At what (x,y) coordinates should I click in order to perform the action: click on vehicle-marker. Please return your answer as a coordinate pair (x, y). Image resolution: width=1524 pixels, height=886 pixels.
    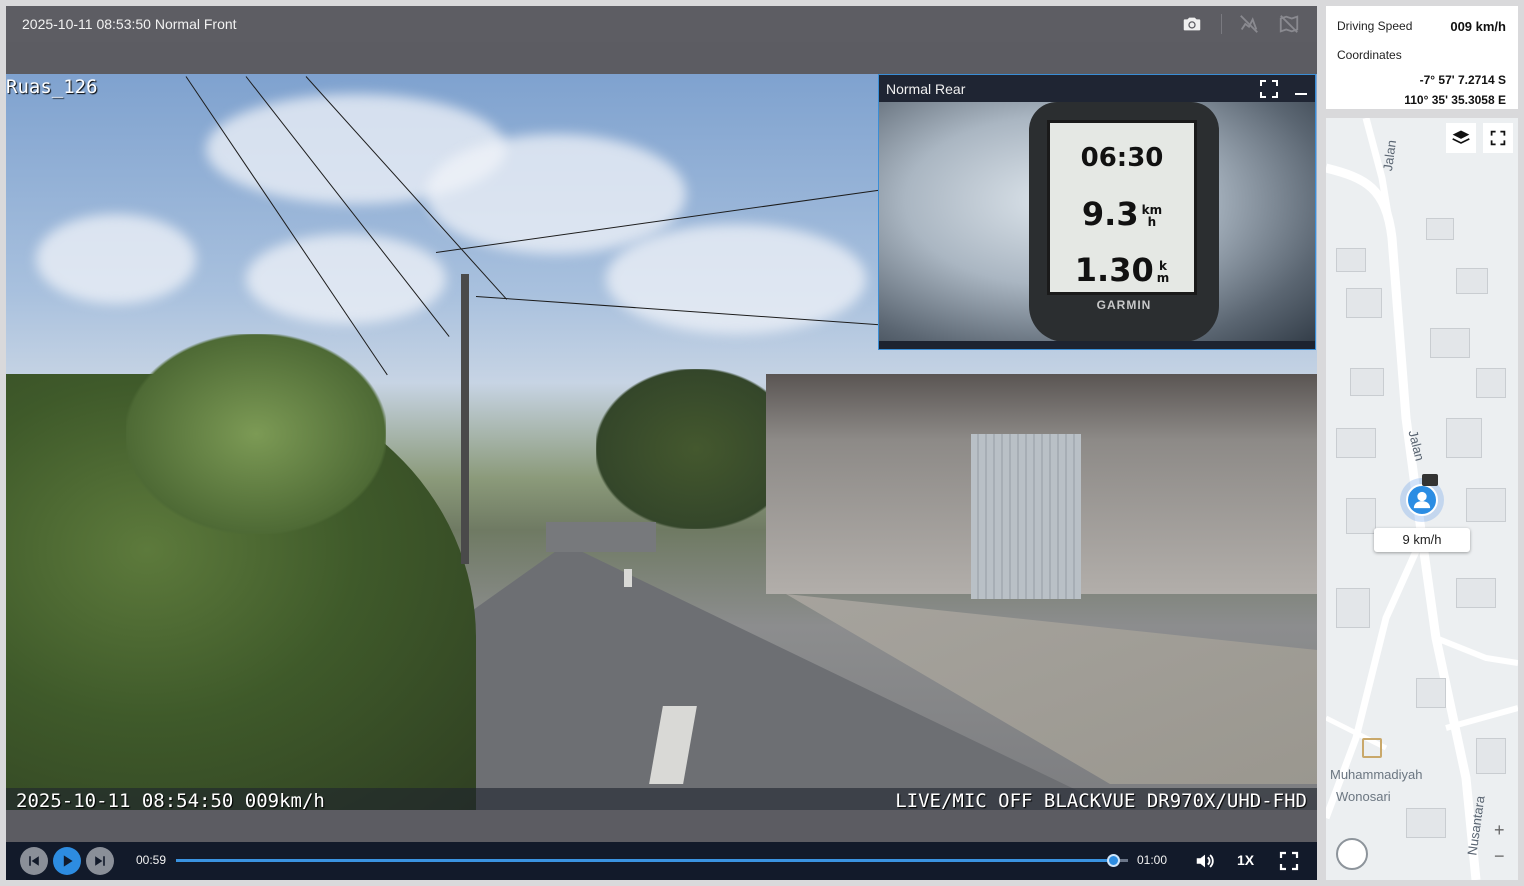
    Looking at the image, I should click on (1422, 500).